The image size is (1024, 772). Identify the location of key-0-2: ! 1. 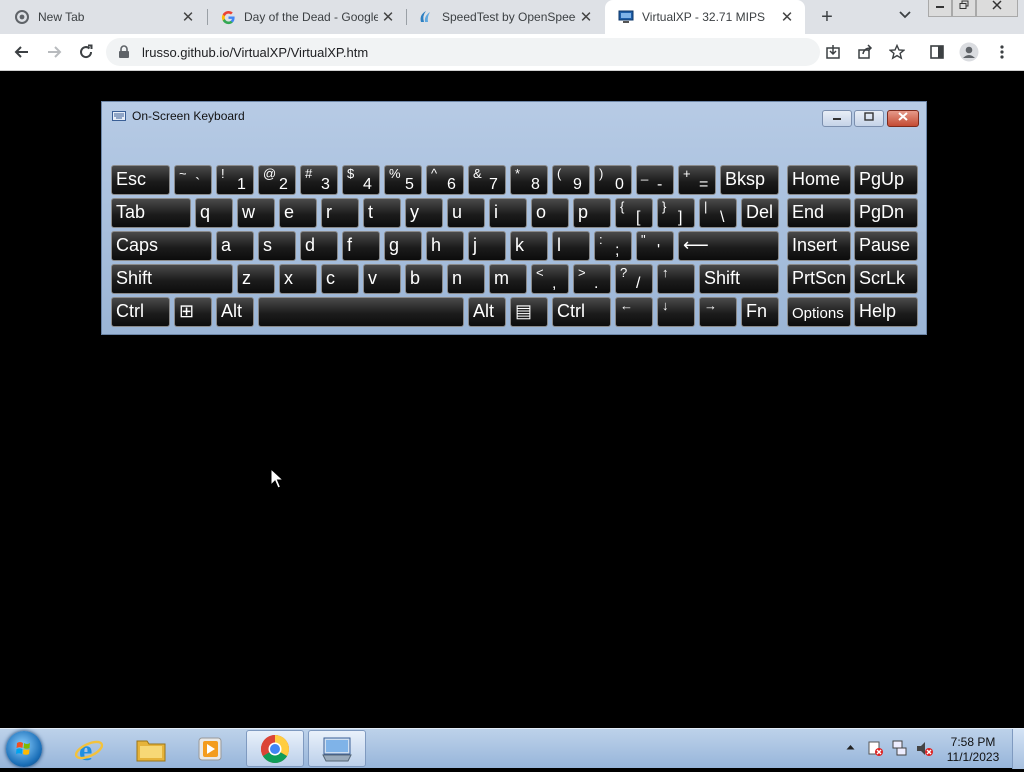
(235, 180).